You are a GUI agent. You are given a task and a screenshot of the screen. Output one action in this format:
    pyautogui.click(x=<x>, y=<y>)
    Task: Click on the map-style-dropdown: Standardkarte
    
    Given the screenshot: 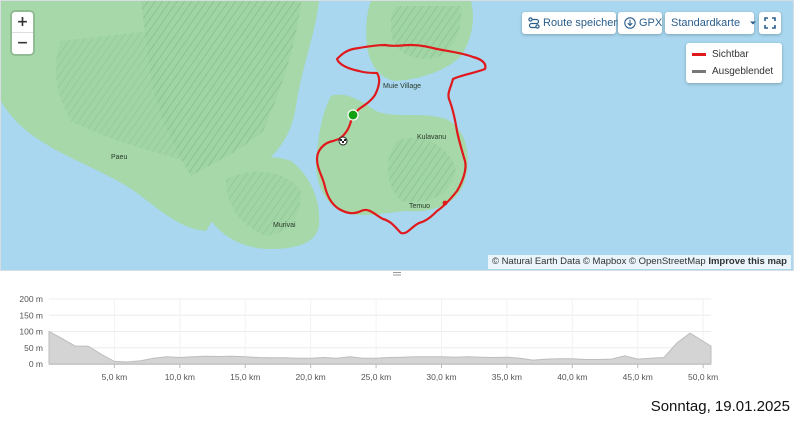 What is the action you would take?
    pyautogui.click(x=711, y=23)
    